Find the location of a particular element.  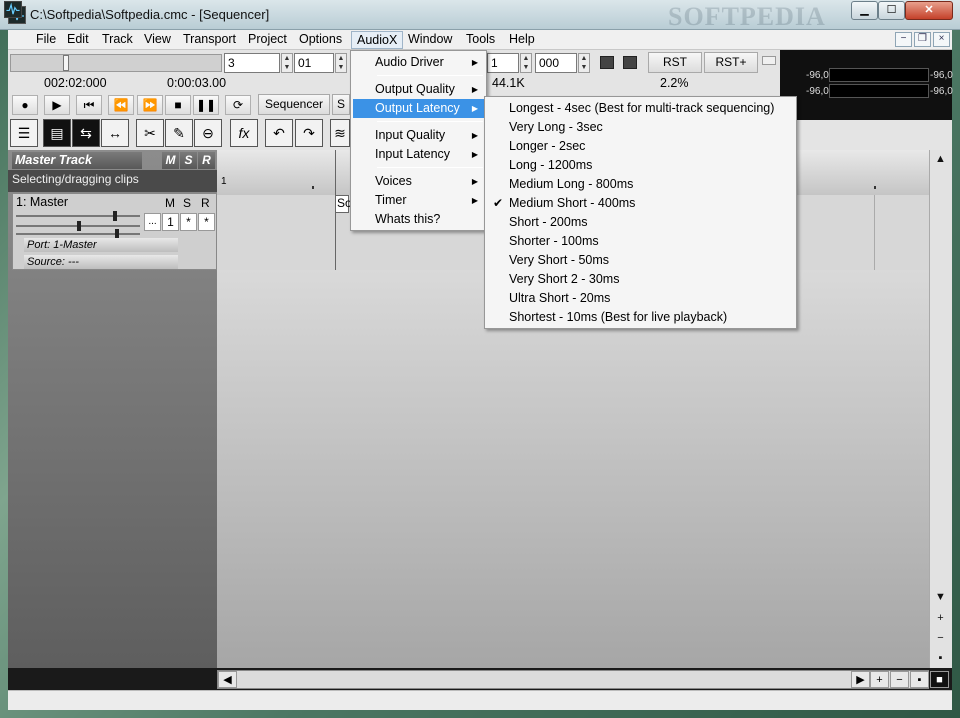

mdi-restore-button: ❐ is located at coordinates (922, 39).